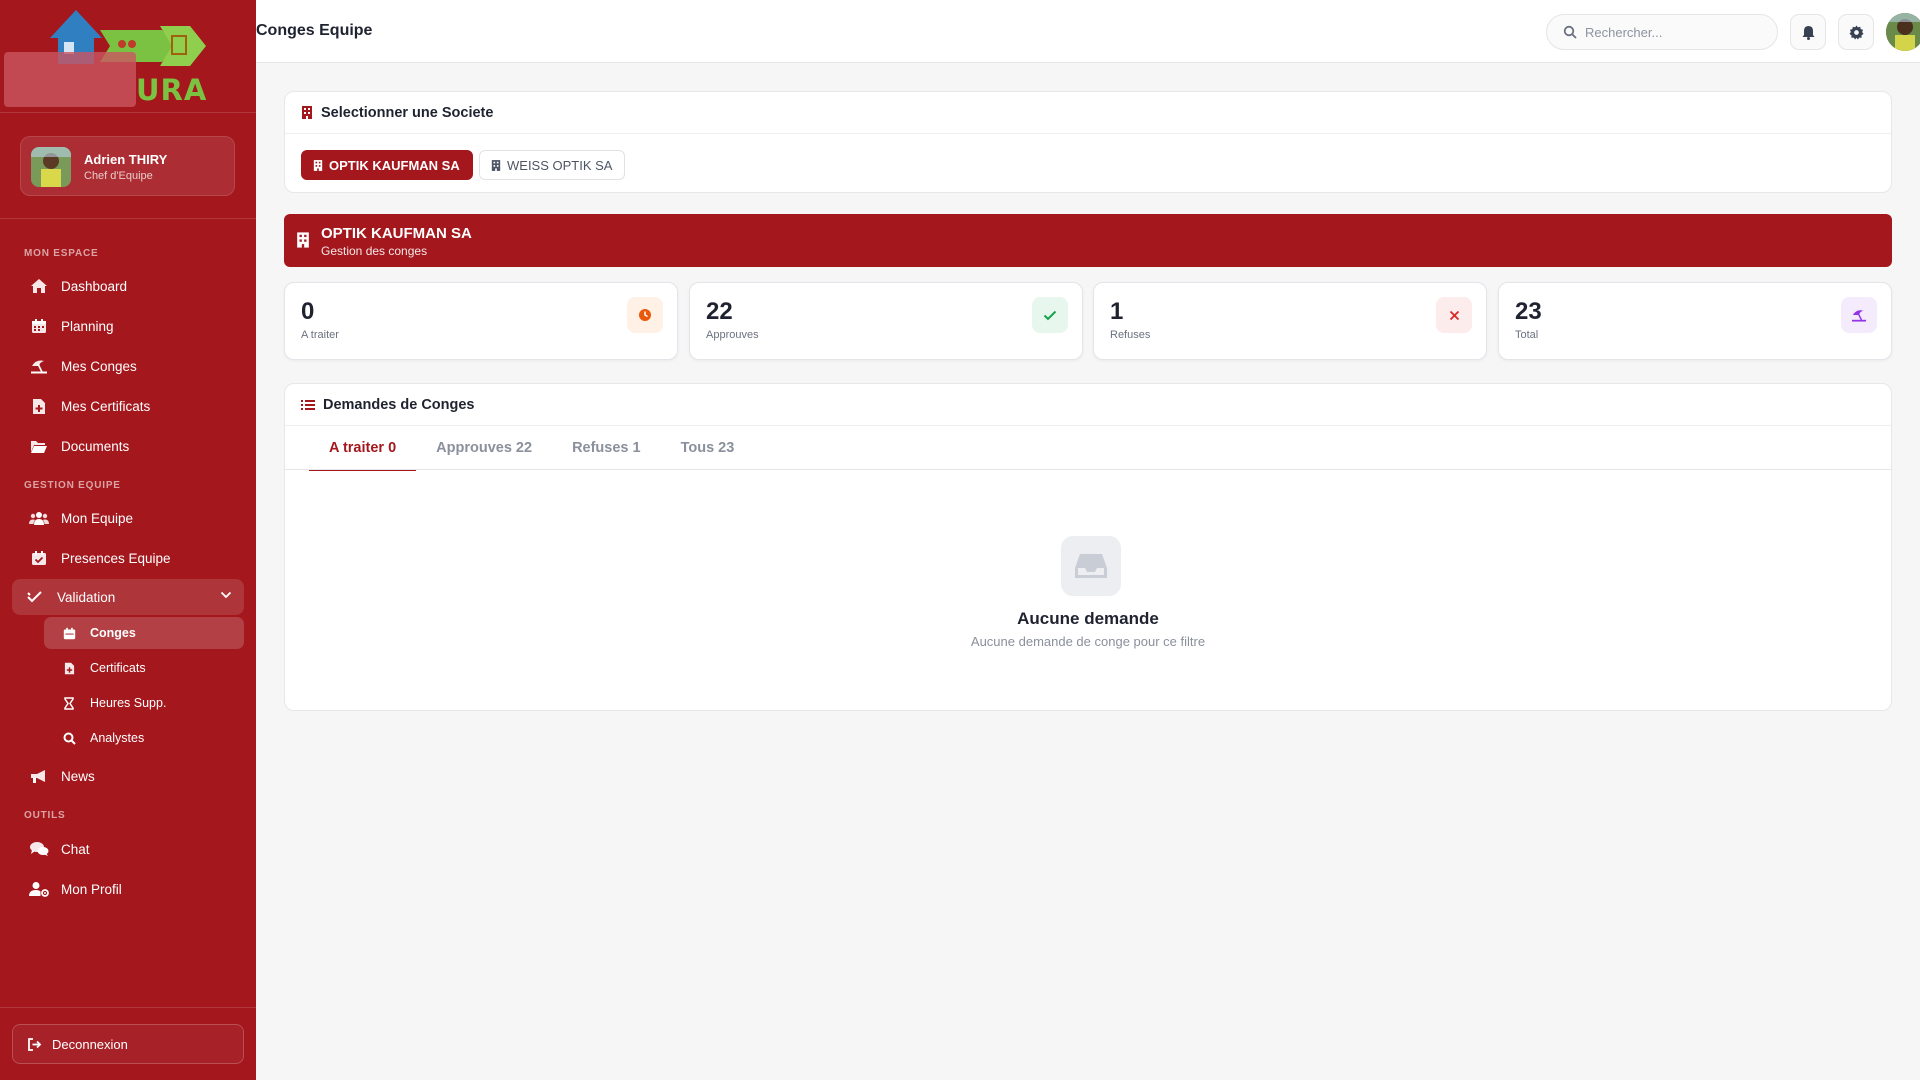 This screenshot has width=1920, height=1080. What do you see at coordinates (1454, 315) in the screenshot?
I see `x-icon` at bounding box center [1454, 315].